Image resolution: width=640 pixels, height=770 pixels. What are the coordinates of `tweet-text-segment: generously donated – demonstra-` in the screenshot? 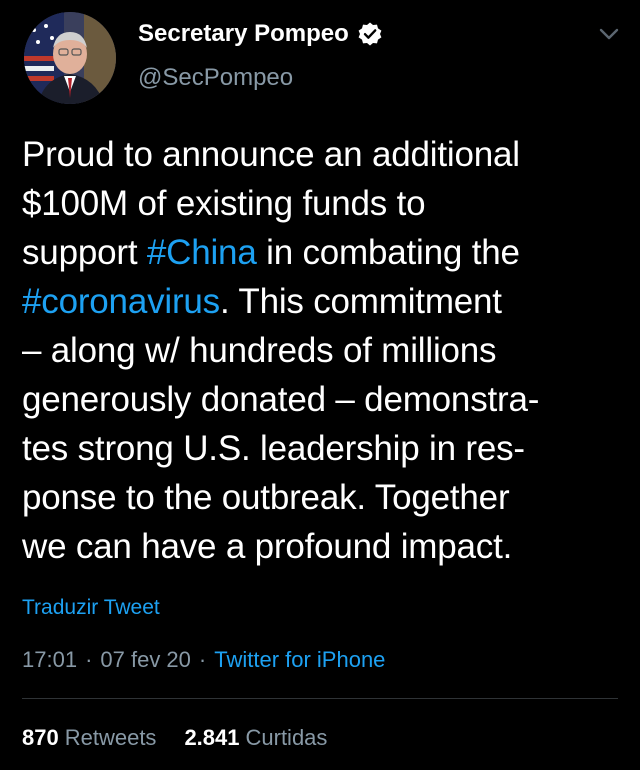 It's located at (281, 399).